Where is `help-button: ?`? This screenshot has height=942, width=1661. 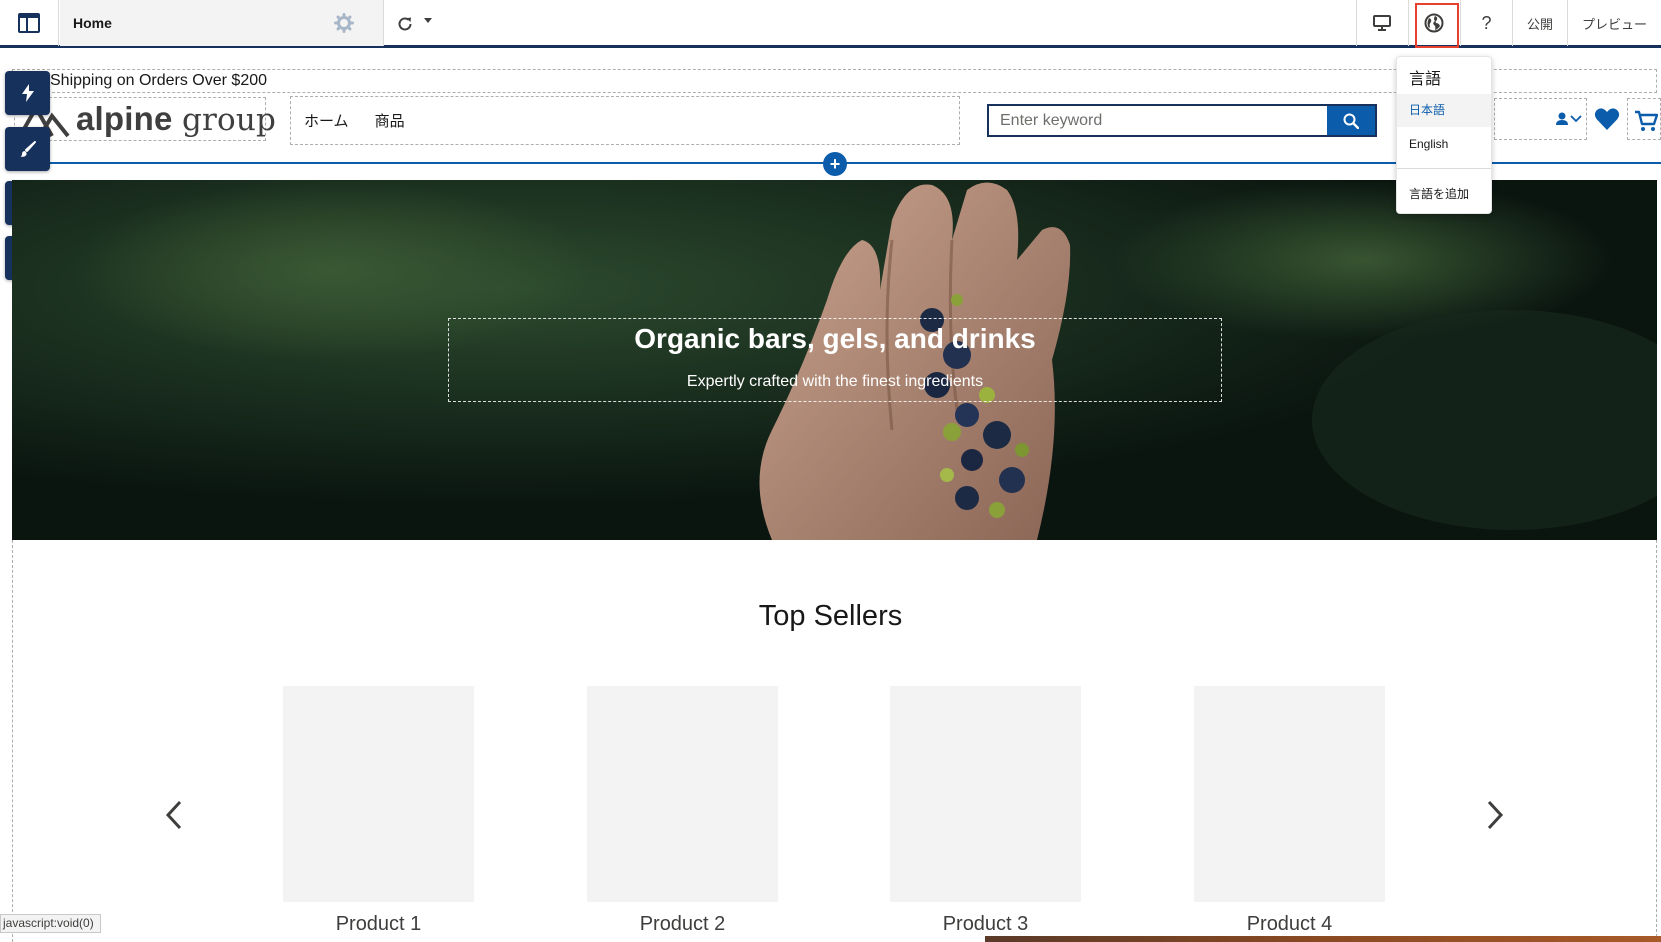
help-button: ? is located at coordinates (1485, 23).